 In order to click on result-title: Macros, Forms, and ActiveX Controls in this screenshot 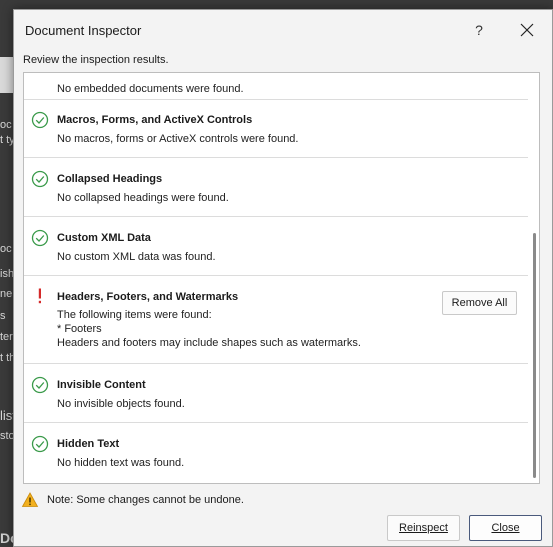, I will do `click(155, 120)`.